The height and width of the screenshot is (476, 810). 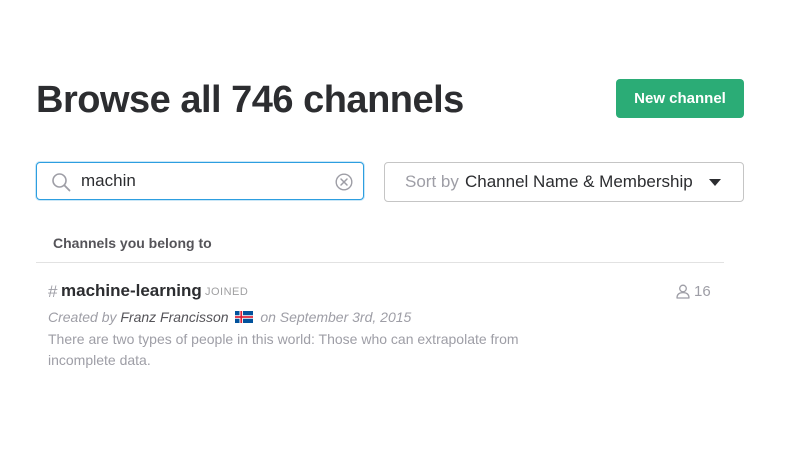 I want to click on joined-badge: JOINED, so click(x=227, y=292).